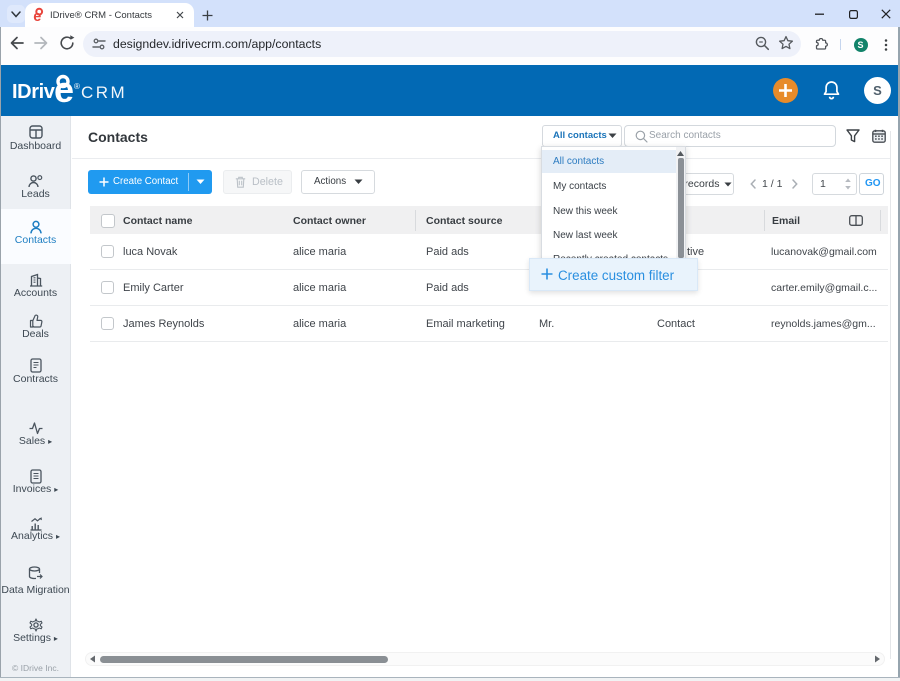  Describe the element at coordinates (37, 15) in the screenshot. I see `svg-text: e` at that location.